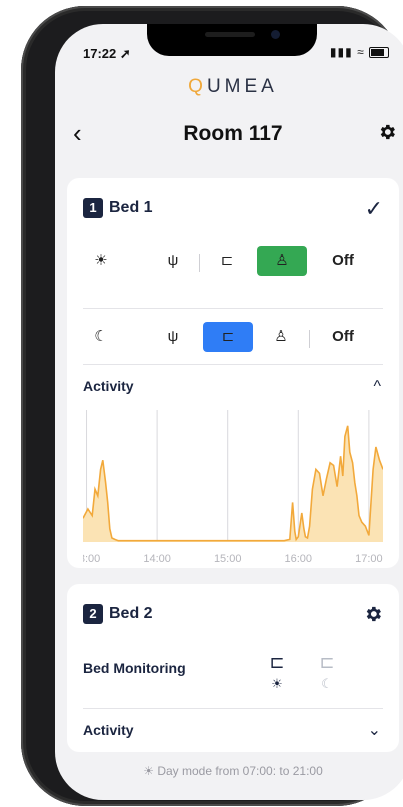  Describe the element at coordinates (227, 261) in the screenshot. I see `bed-lying-option: ⊏` at that location.